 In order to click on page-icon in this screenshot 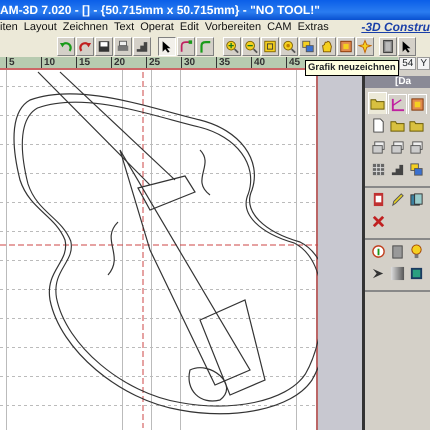, I will do `click(378, 199)`.